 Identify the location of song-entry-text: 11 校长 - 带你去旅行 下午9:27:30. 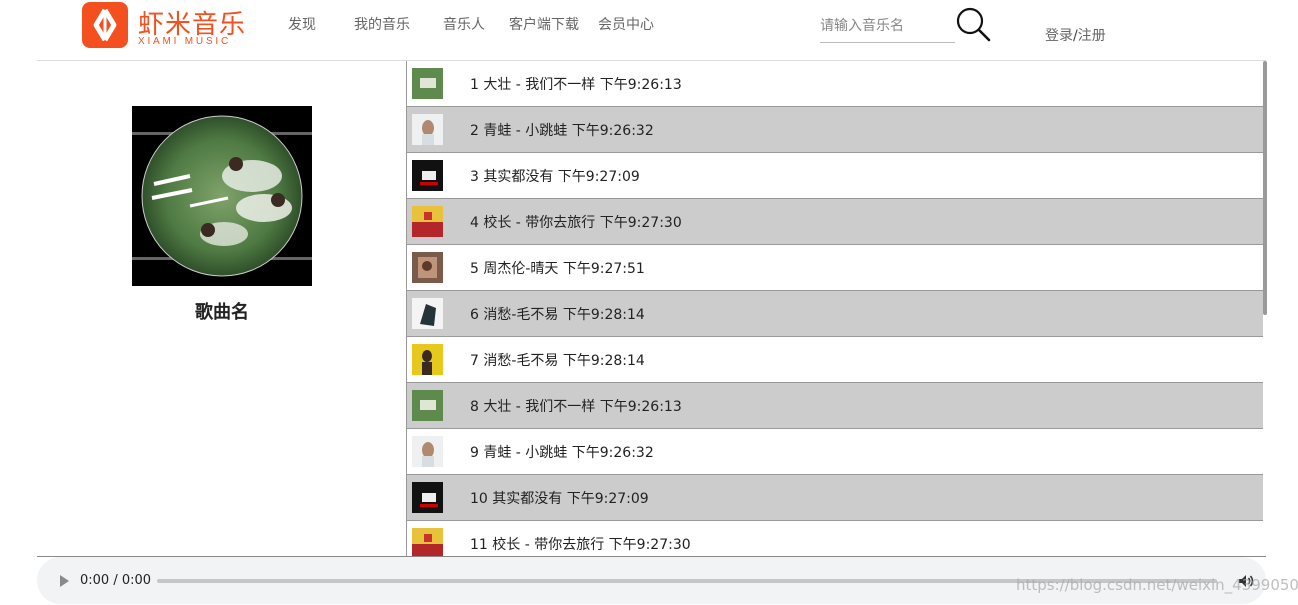
(580, 545).